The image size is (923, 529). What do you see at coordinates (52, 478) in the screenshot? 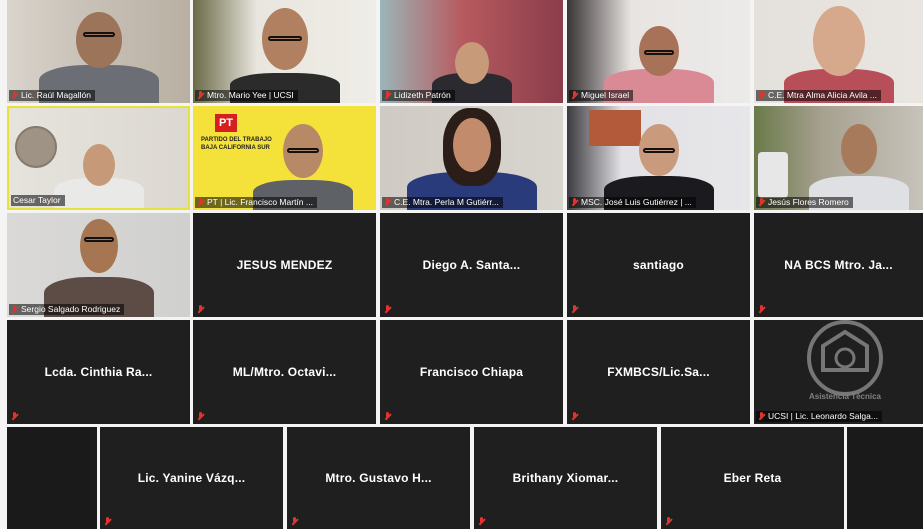
I see `empty-tile-left` at bounding box center [52, 478].